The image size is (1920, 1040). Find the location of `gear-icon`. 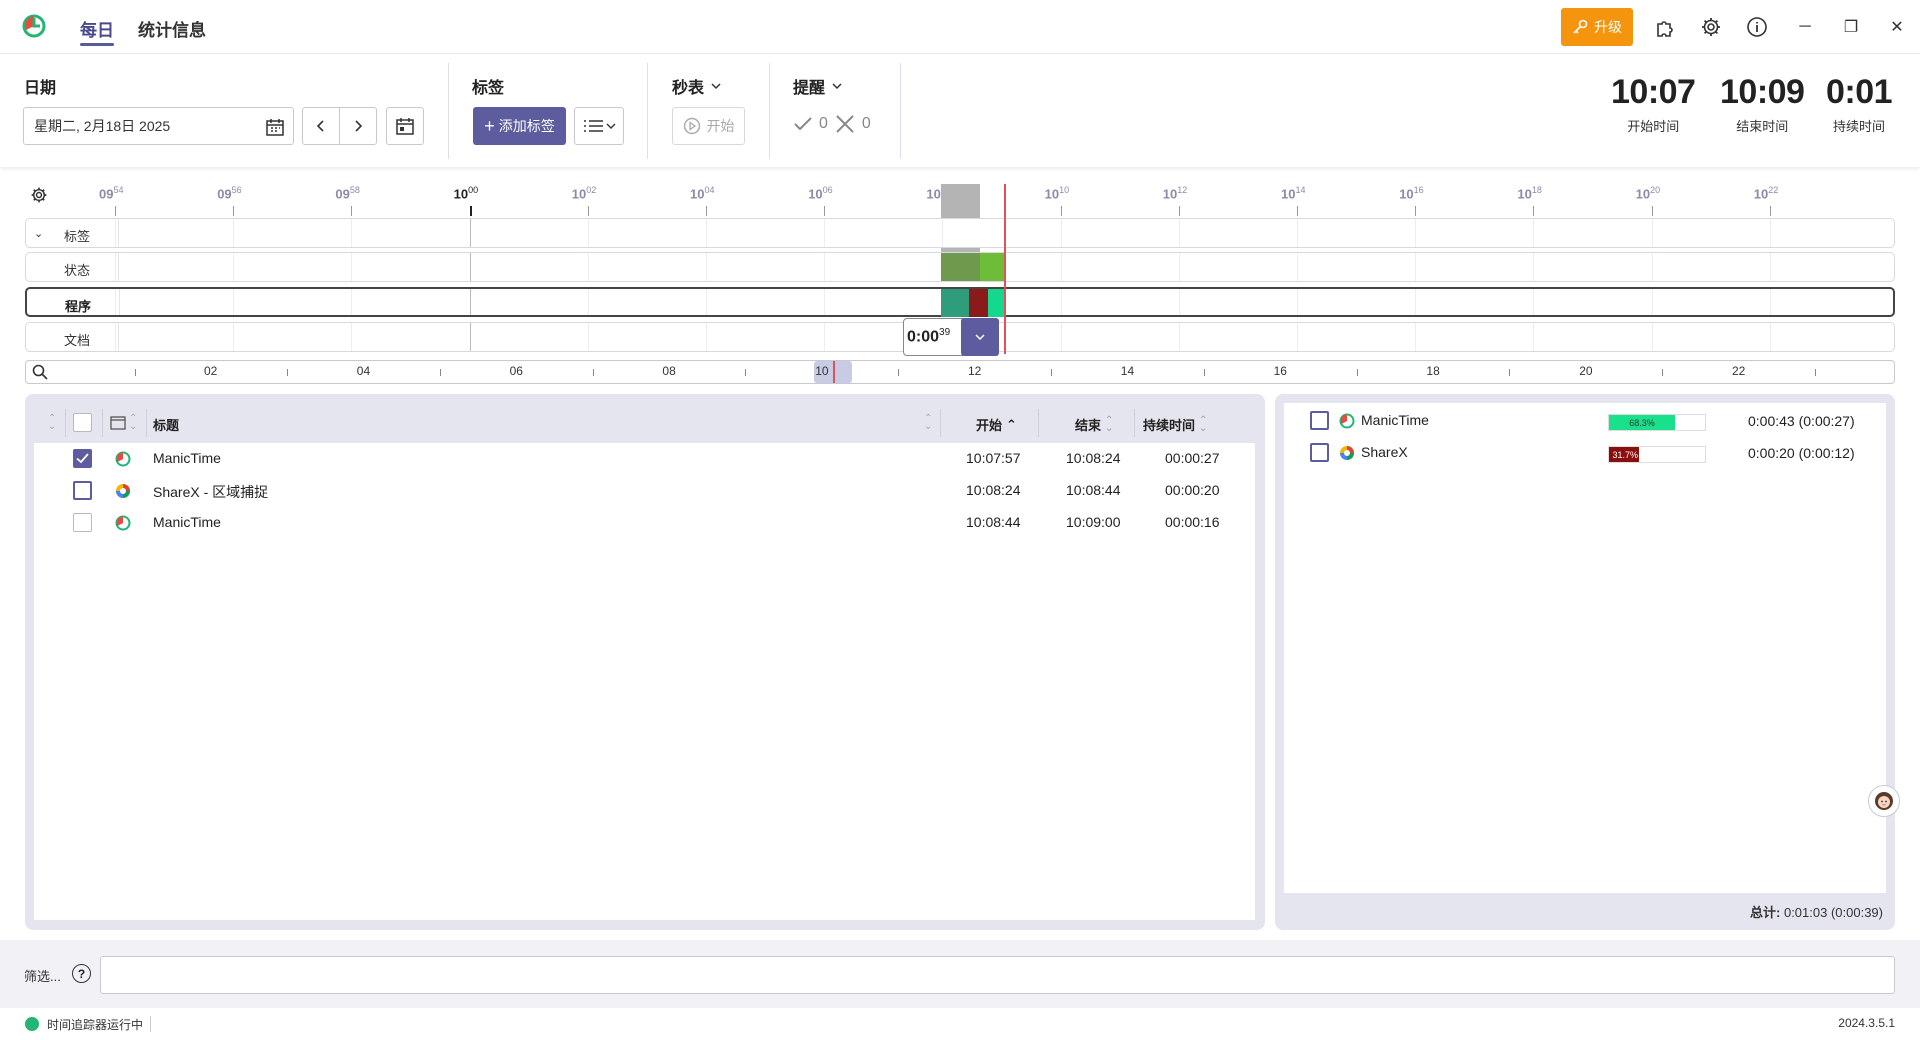

gear-icon is located at coordinates (1711, 27).